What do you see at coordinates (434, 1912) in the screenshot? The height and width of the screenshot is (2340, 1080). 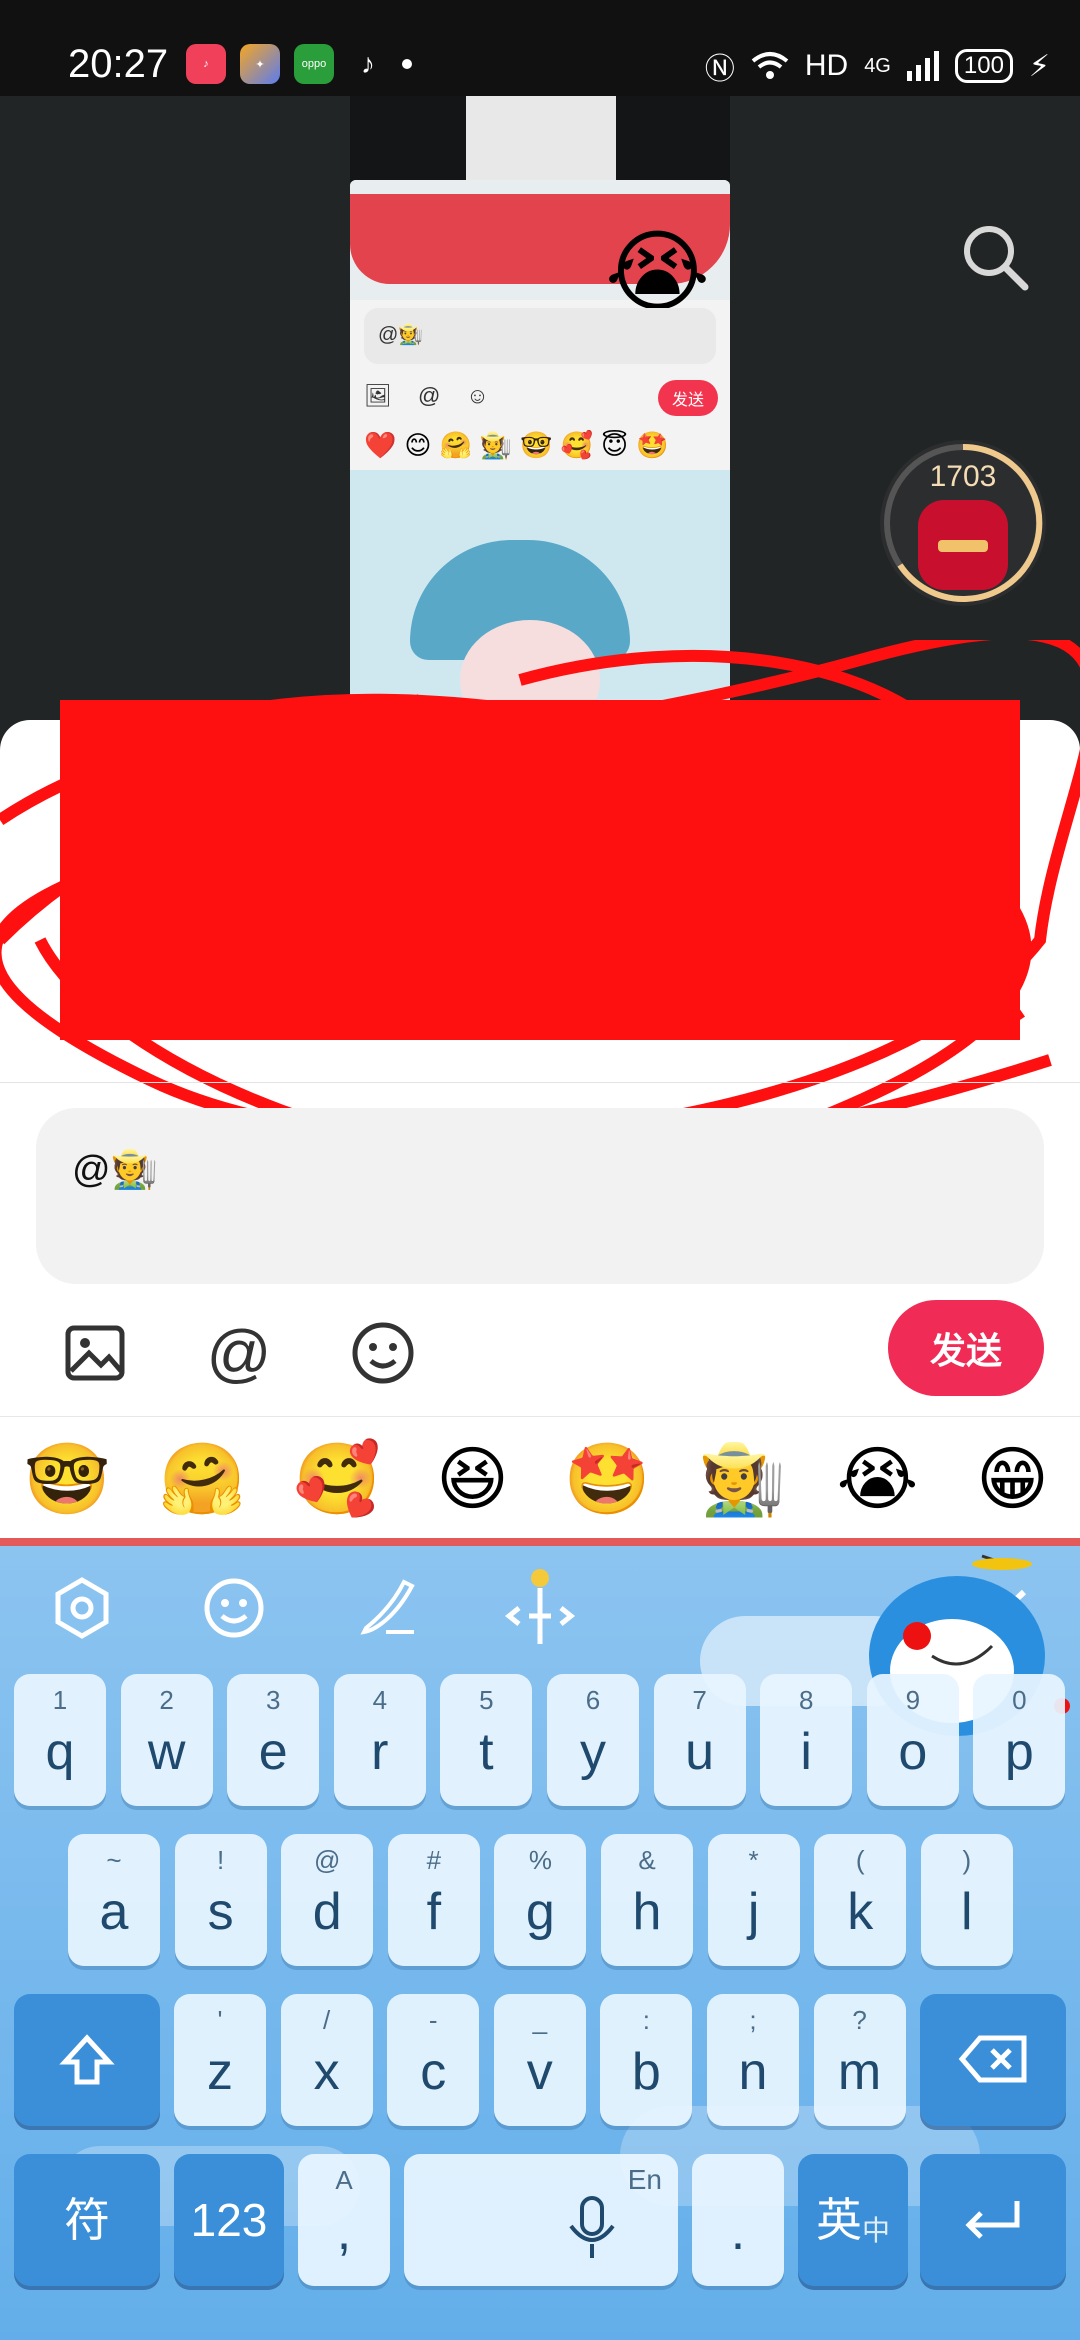 I see `key-label: f` at bounding box center [434, 1912].